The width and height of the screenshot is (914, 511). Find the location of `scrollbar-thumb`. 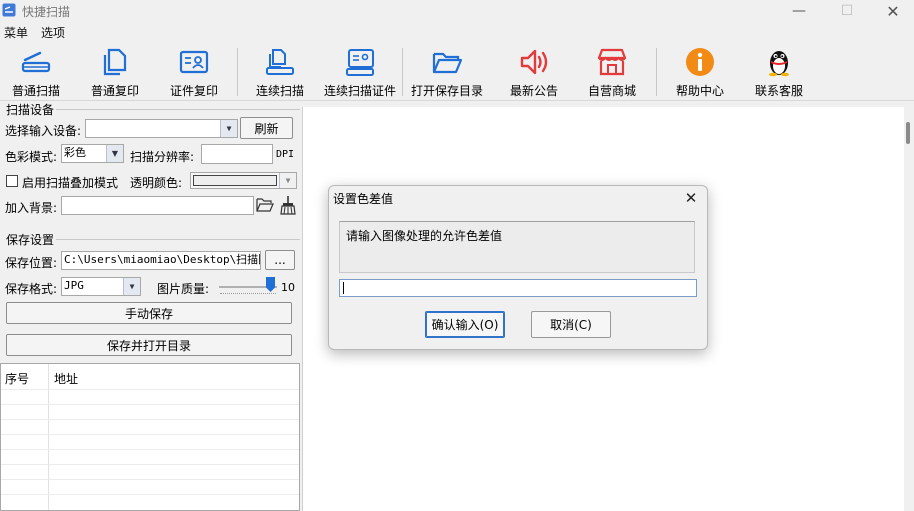

scrollbar-thumb is located at coordinates (908, 133).